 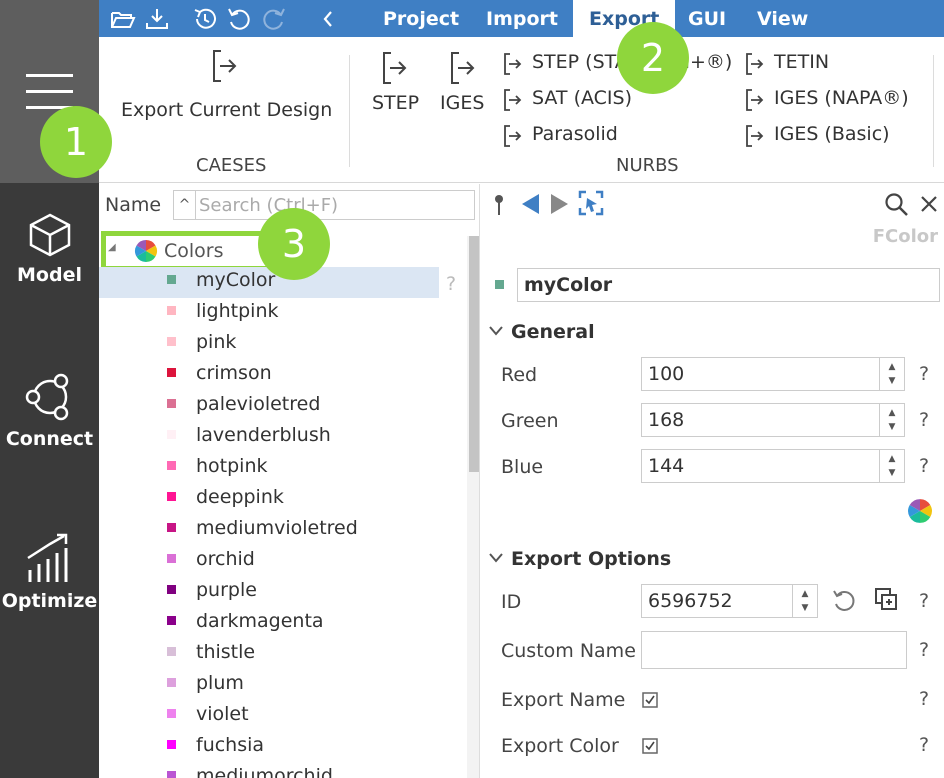 I want to click on forward-arrow-icon, so click(x=560, y=204).